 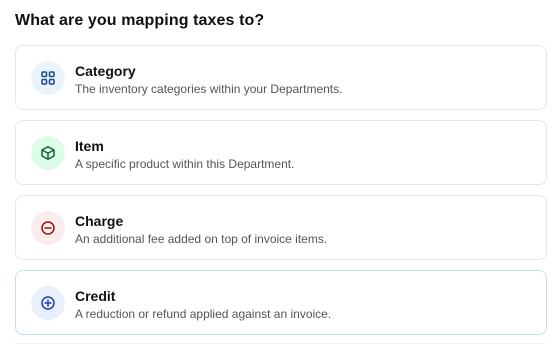 What do you see at coordinates (140, 20) in the screenshot?
I see `page-title: What are you mapping taxes to?` at bounding box center [140, 20].